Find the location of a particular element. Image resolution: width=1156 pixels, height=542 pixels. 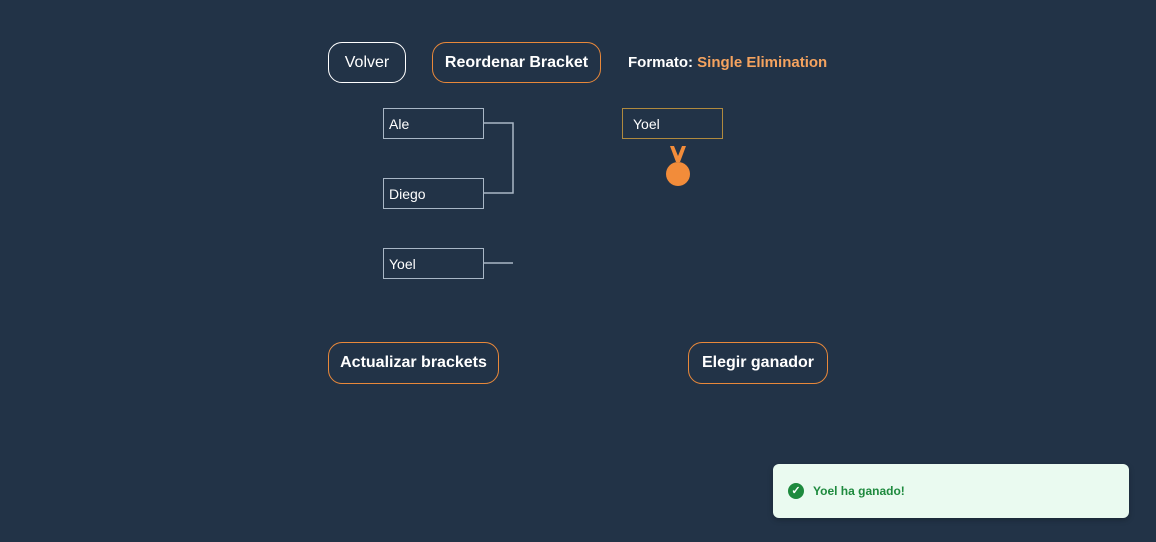

bracket-slot-3: Yoel is located at coordinates (433, 263).